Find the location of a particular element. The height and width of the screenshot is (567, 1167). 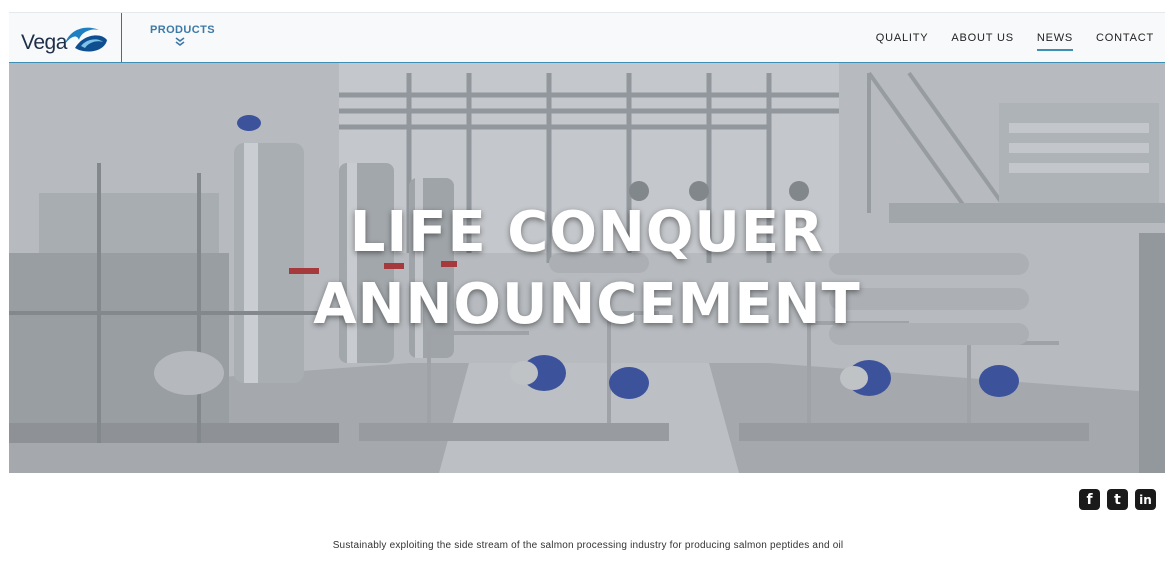

twitter-icon: t is located at coordinates (1117, 499).